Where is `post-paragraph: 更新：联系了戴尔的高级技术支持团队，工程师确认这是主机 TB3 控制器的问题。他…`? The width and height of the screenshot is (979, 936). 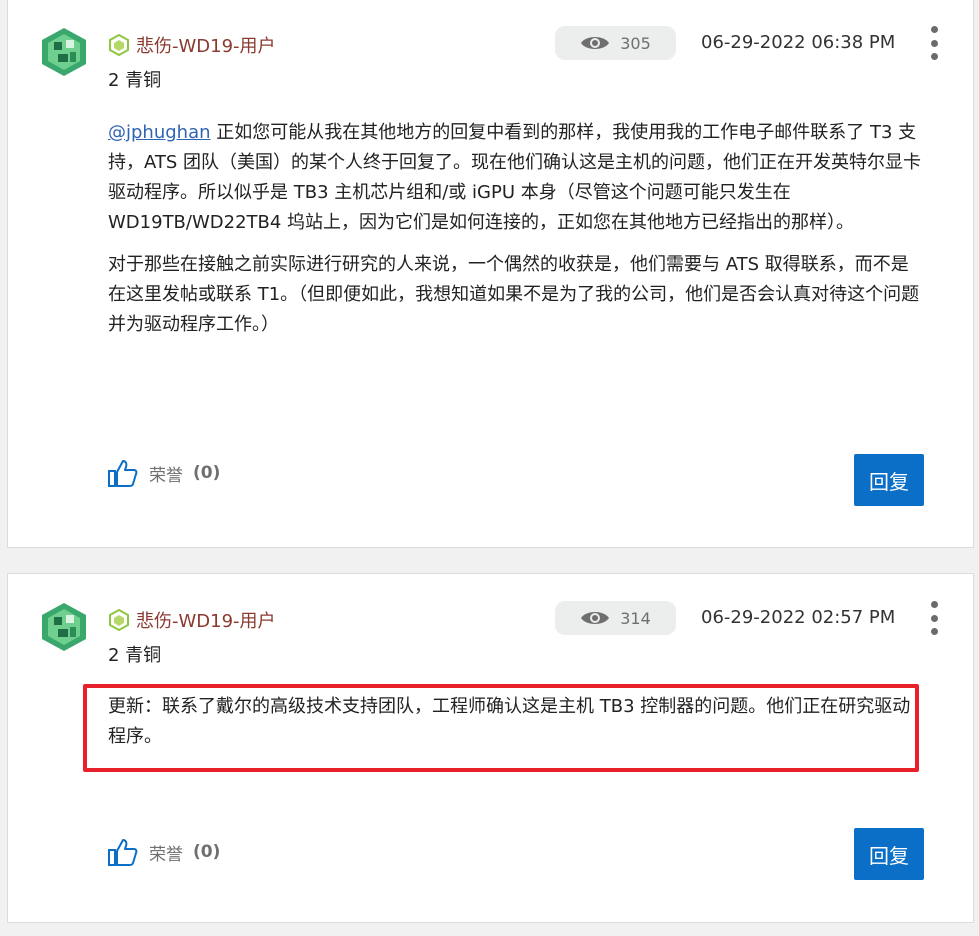
post-paragraph: 更新：联系了戴尔的高级技术支持团队，工程师确认这是主机 TB3 控制器的问题。他… is located at coordinates (509, 721).